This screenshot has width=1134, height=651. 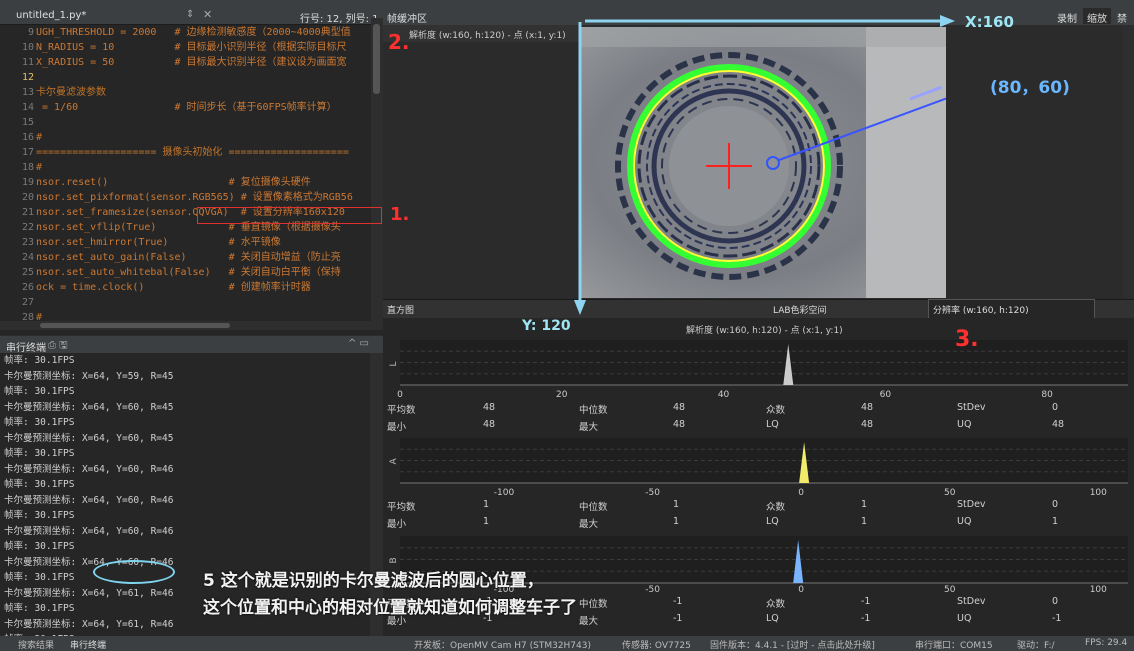 I want to click on serial-terminal-tab: 串行终端, so click(x=88, y=644).